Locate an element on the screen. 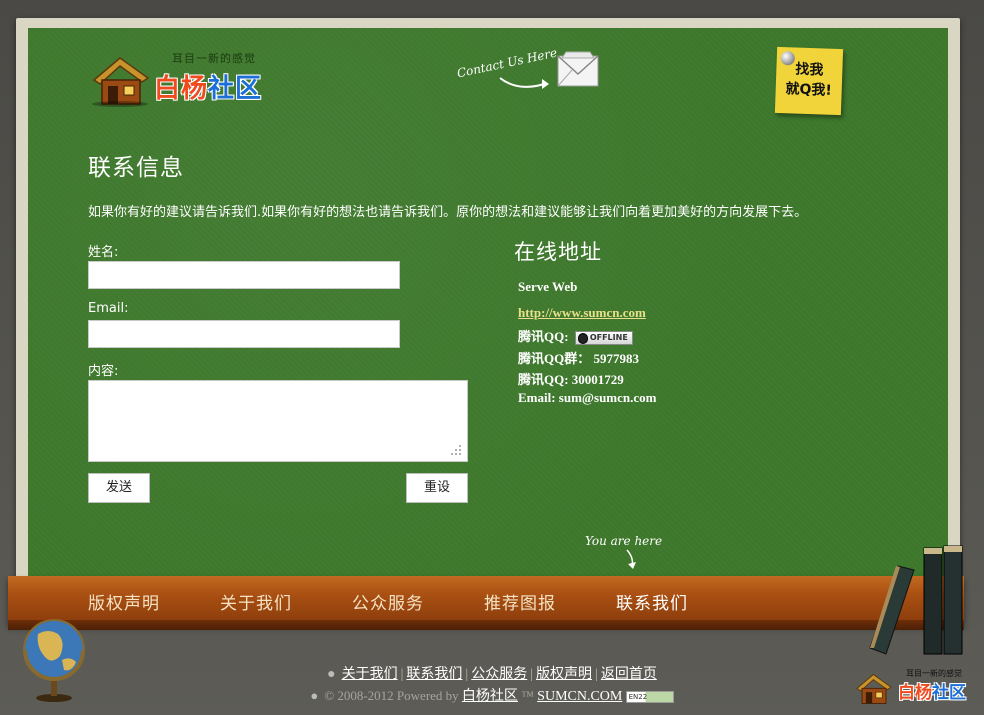 This screenshot has height=715, width=984. validator-badge: EN22 is located at coordinates (649, 697).